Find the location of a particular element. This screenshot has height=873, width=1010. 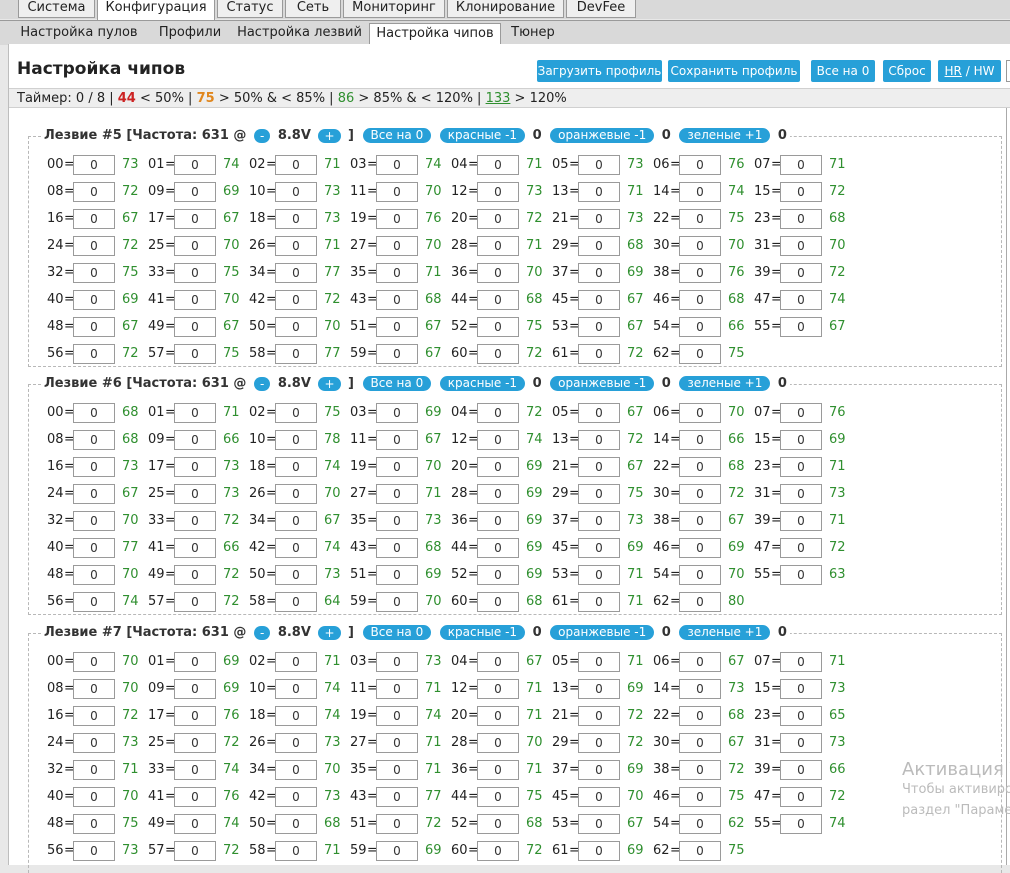

hw-toggle-label: HW is located at coordinates (984, 71).